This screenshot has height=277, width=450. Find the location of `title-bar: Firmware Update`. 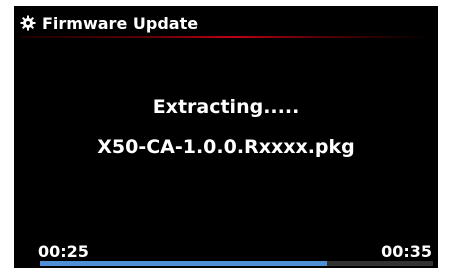

title-bar: Firmware Update is located at coordinates (109, 23).